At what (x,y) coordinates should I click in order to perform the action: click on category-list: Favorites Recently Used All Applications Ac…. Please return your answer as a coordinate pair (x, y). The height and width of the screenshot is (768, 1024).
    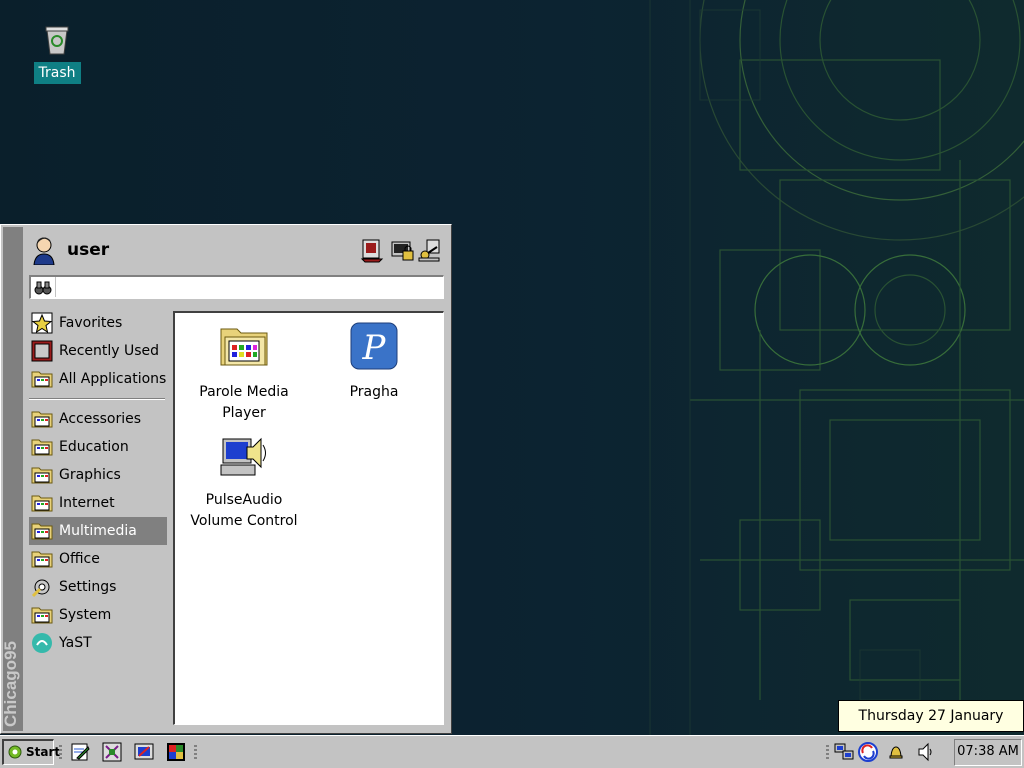
    Looking at the image, I should click on (98, 483).